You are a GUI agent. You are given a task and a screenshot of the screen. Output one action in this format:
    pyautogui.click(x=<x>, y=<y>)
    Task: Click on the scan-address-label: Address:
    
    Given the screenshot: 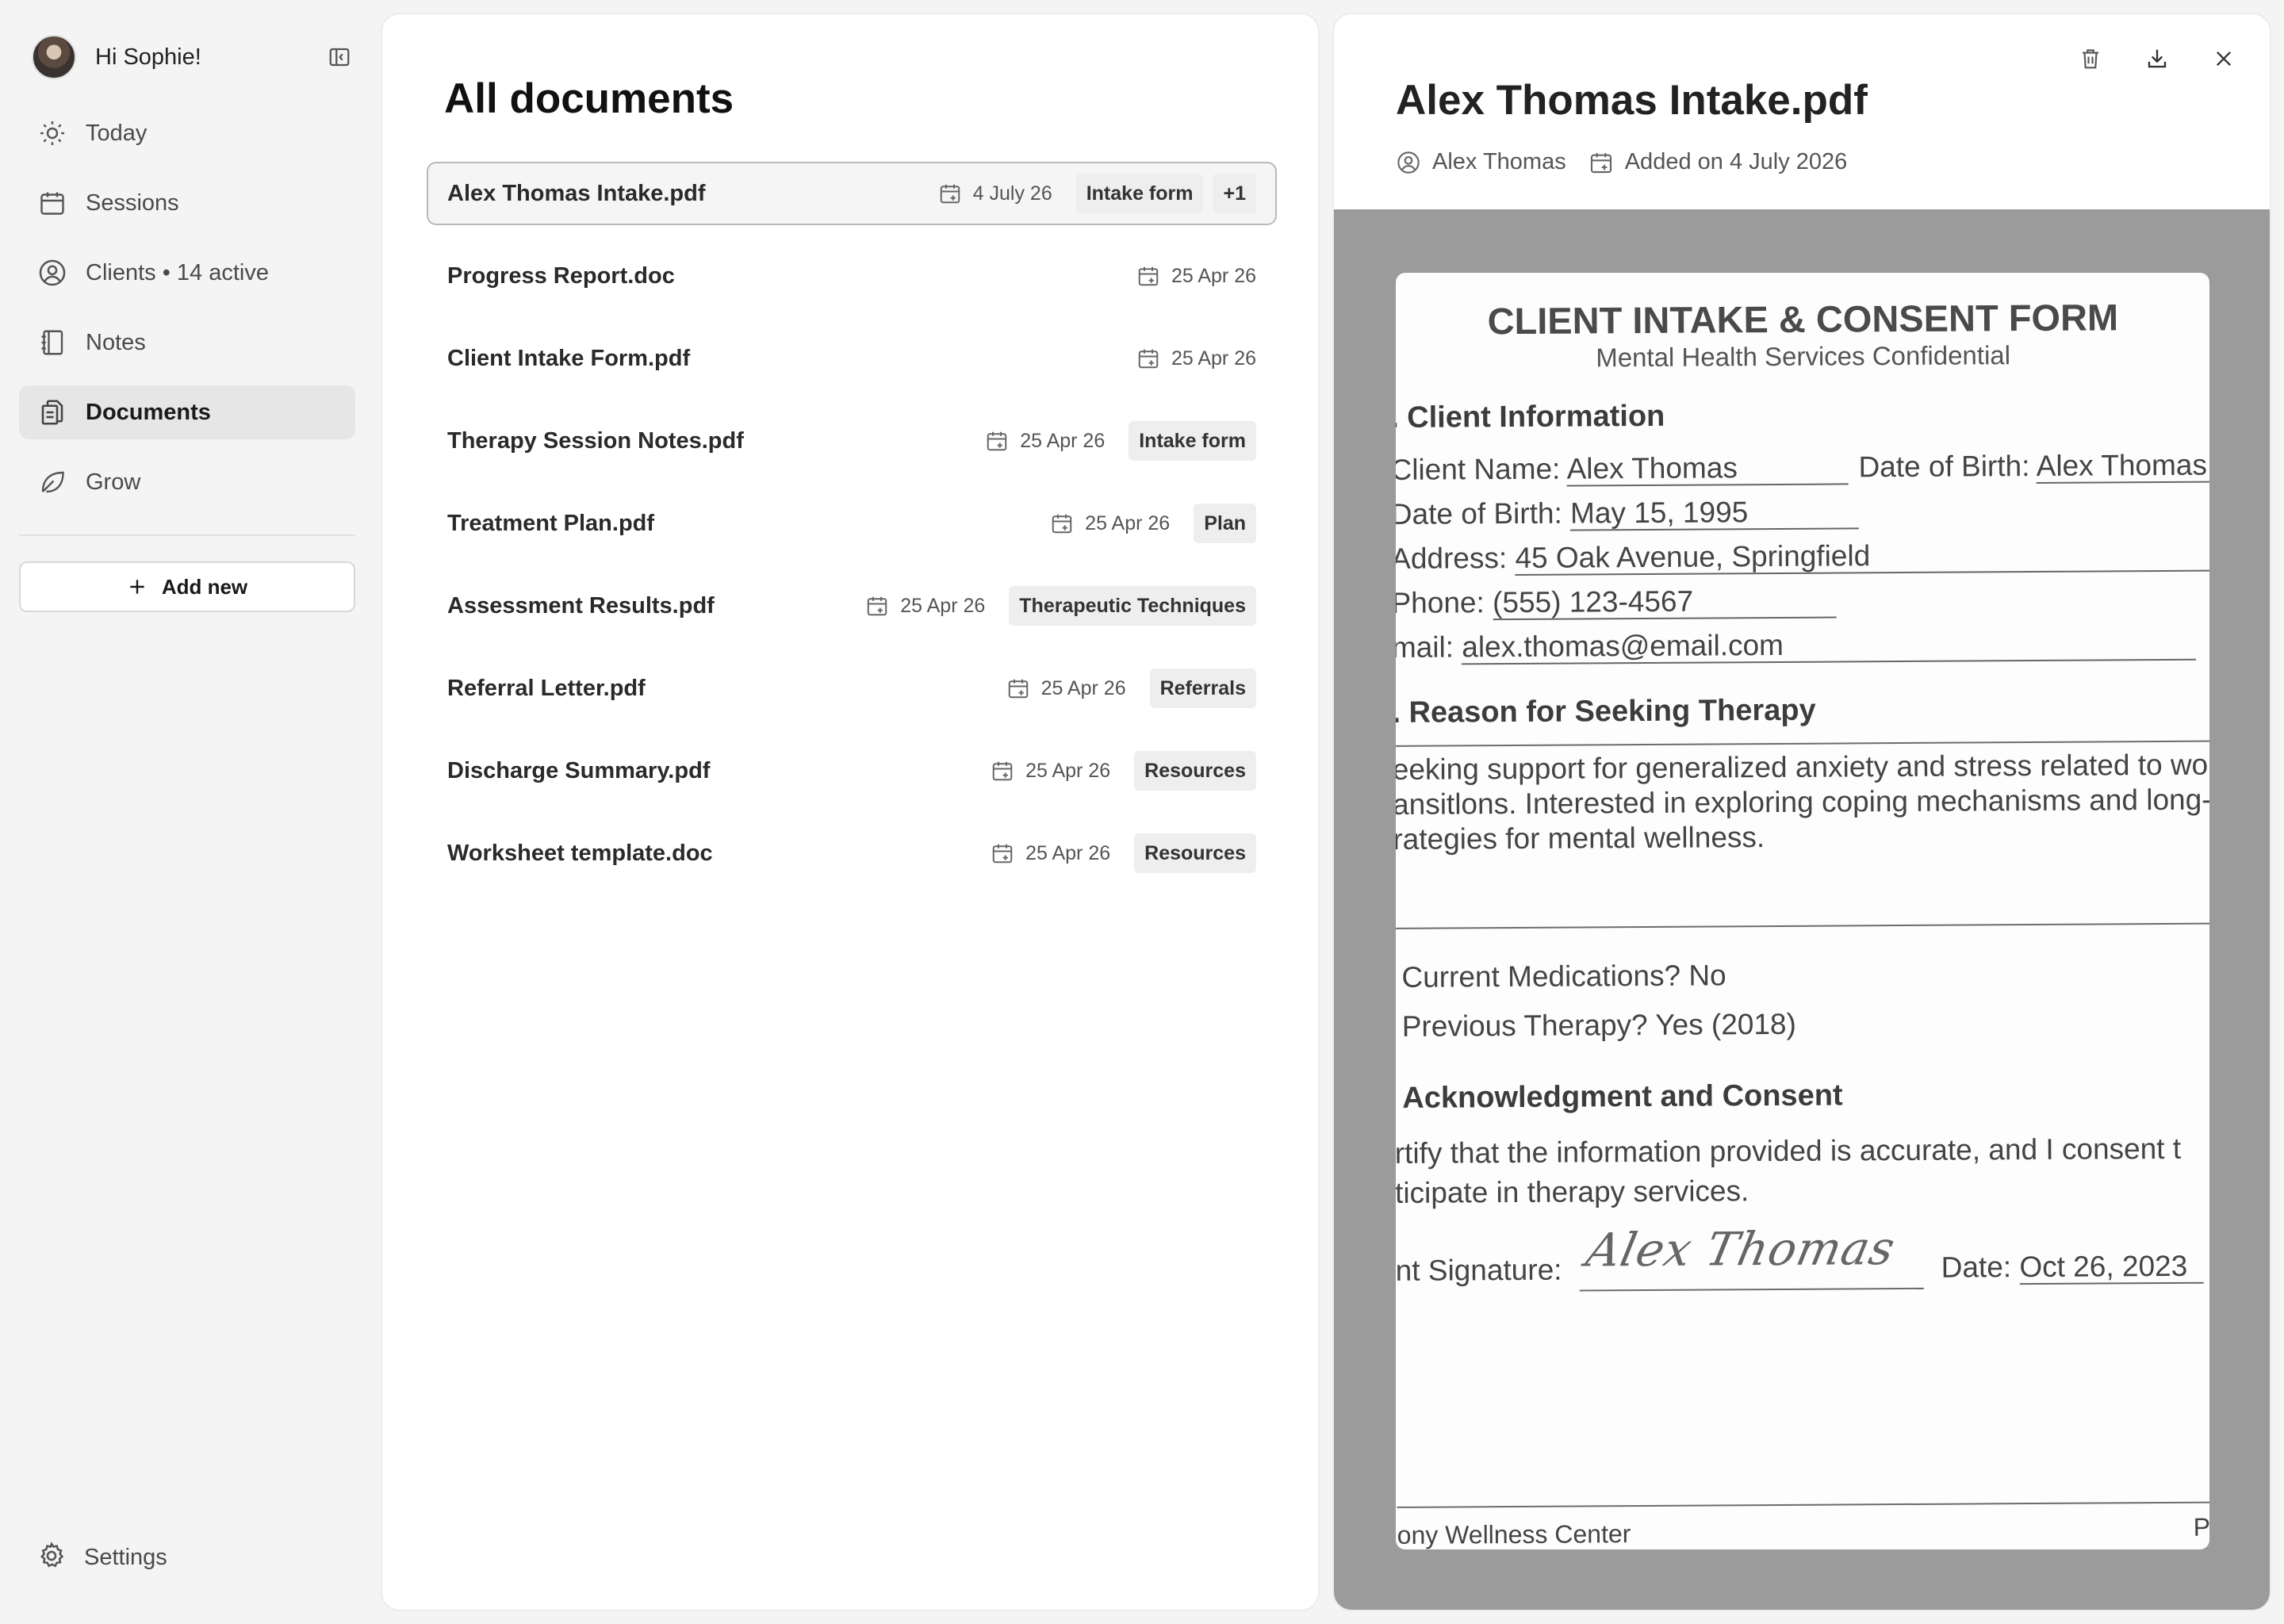 What is the action you would take?
    pyautogui.click(x=1452, y=558)
    